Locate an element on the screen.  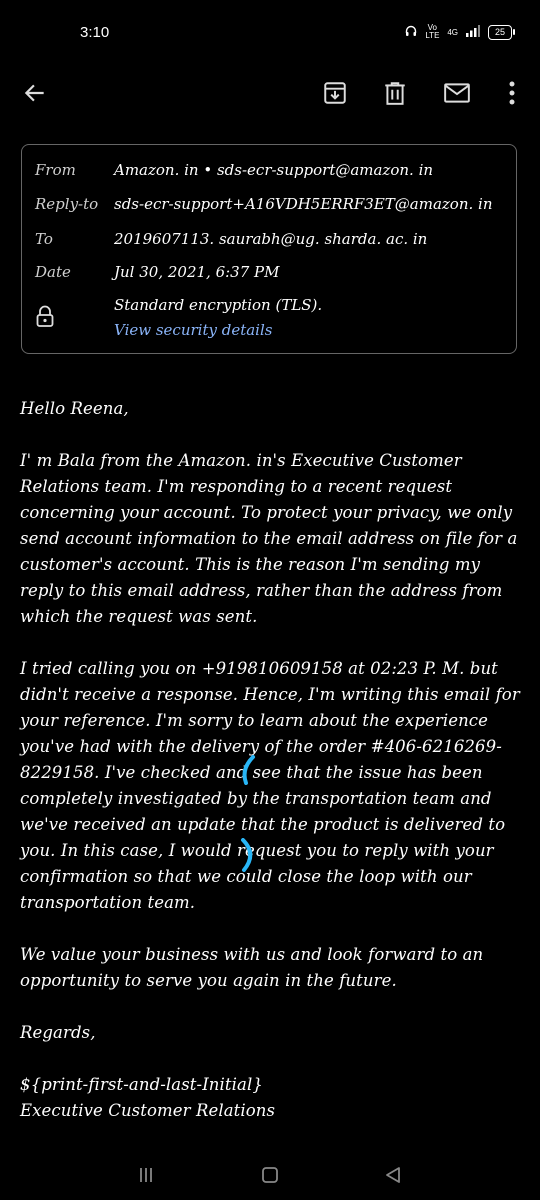
status-bar: 3:10 Vo LTE 4G 25 is located at coordinates (270, 34).